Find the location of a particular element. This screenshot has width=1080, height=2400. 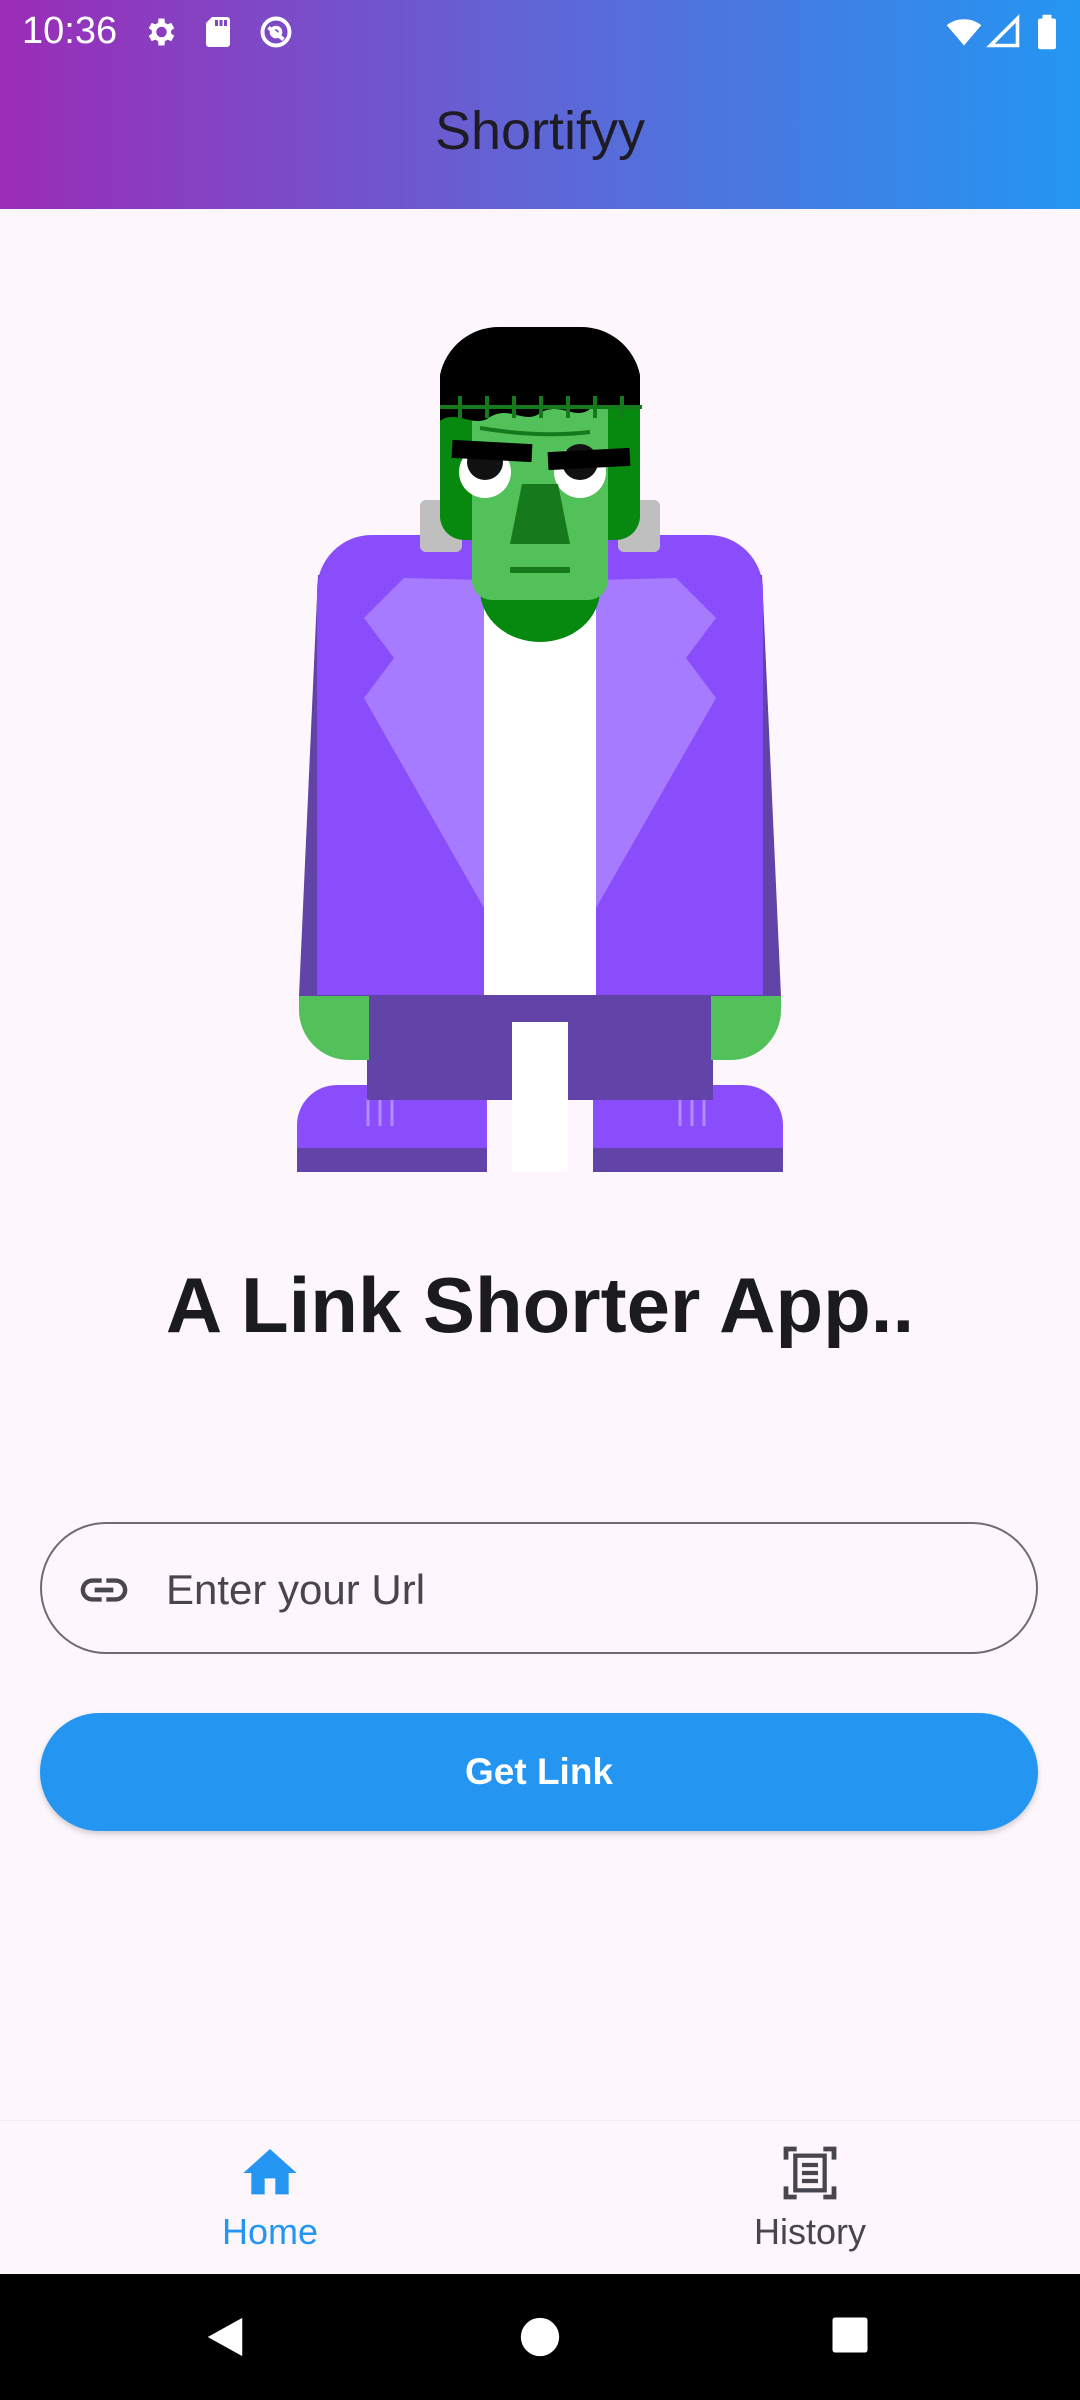

at-sign-icon is located at coordinates (276, 32).